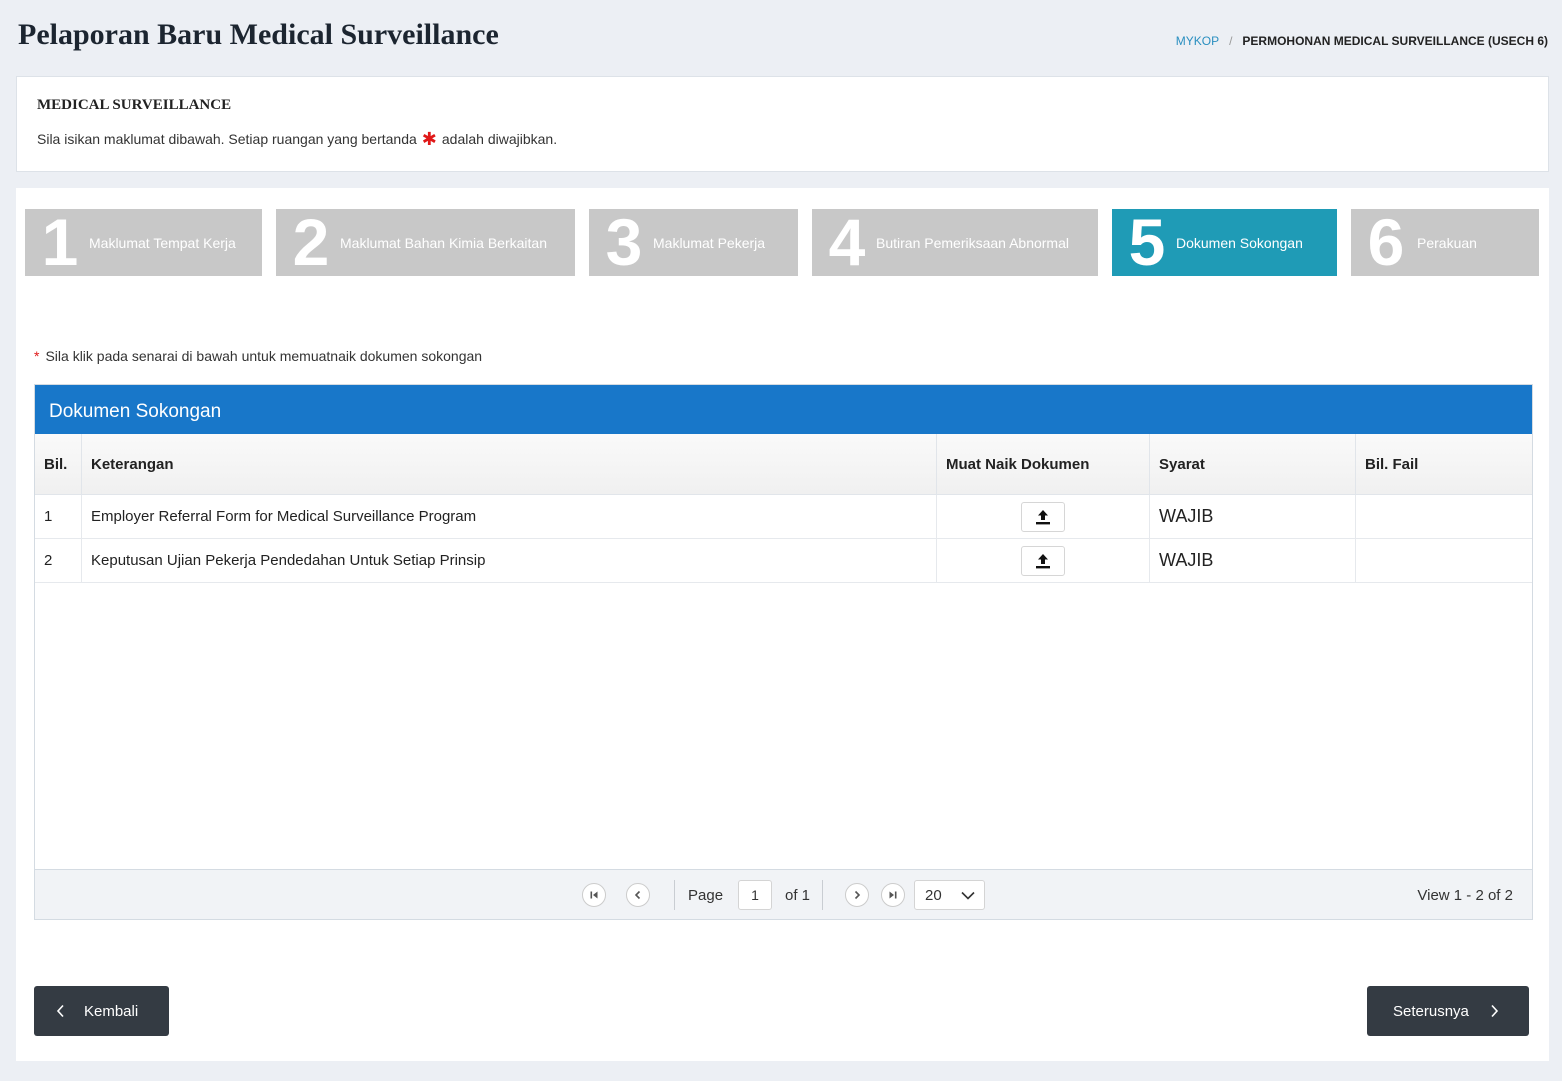 The image size is (1562, 1081). What do you see at coordinates (58, 464) in the screenshot?
I see `column-header-bil: Bil.` at bounding box center [58, 464].